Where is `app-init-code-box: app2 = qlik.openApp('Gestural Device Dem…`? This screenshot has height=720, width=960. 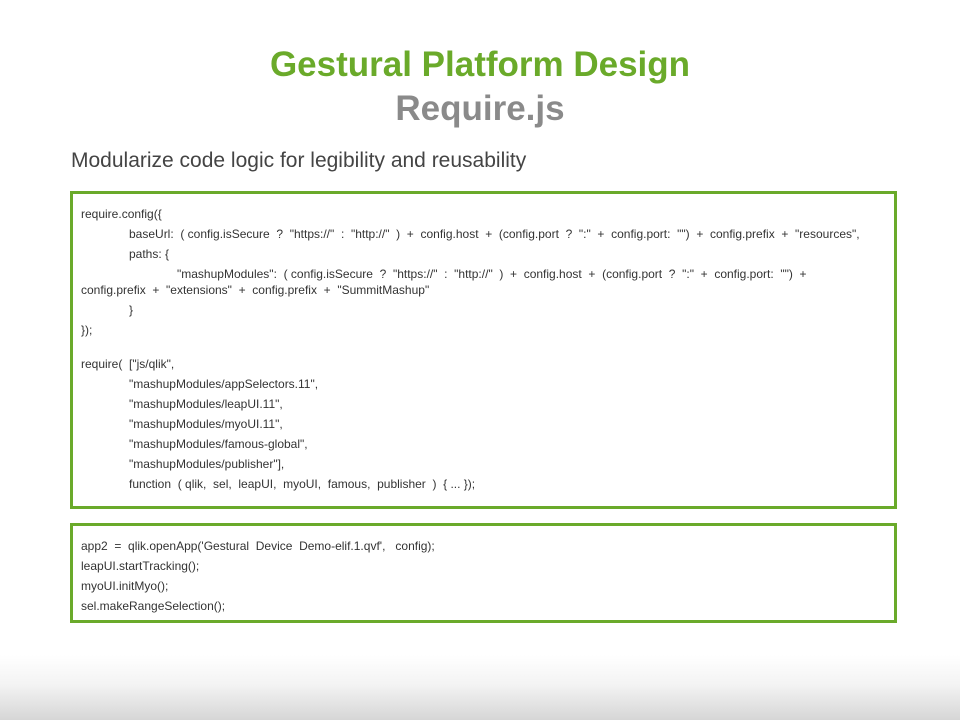
app-init-code-box: app2 = qlik.openApp('Gestural Device Dem… is located at coordinates (483, 573).